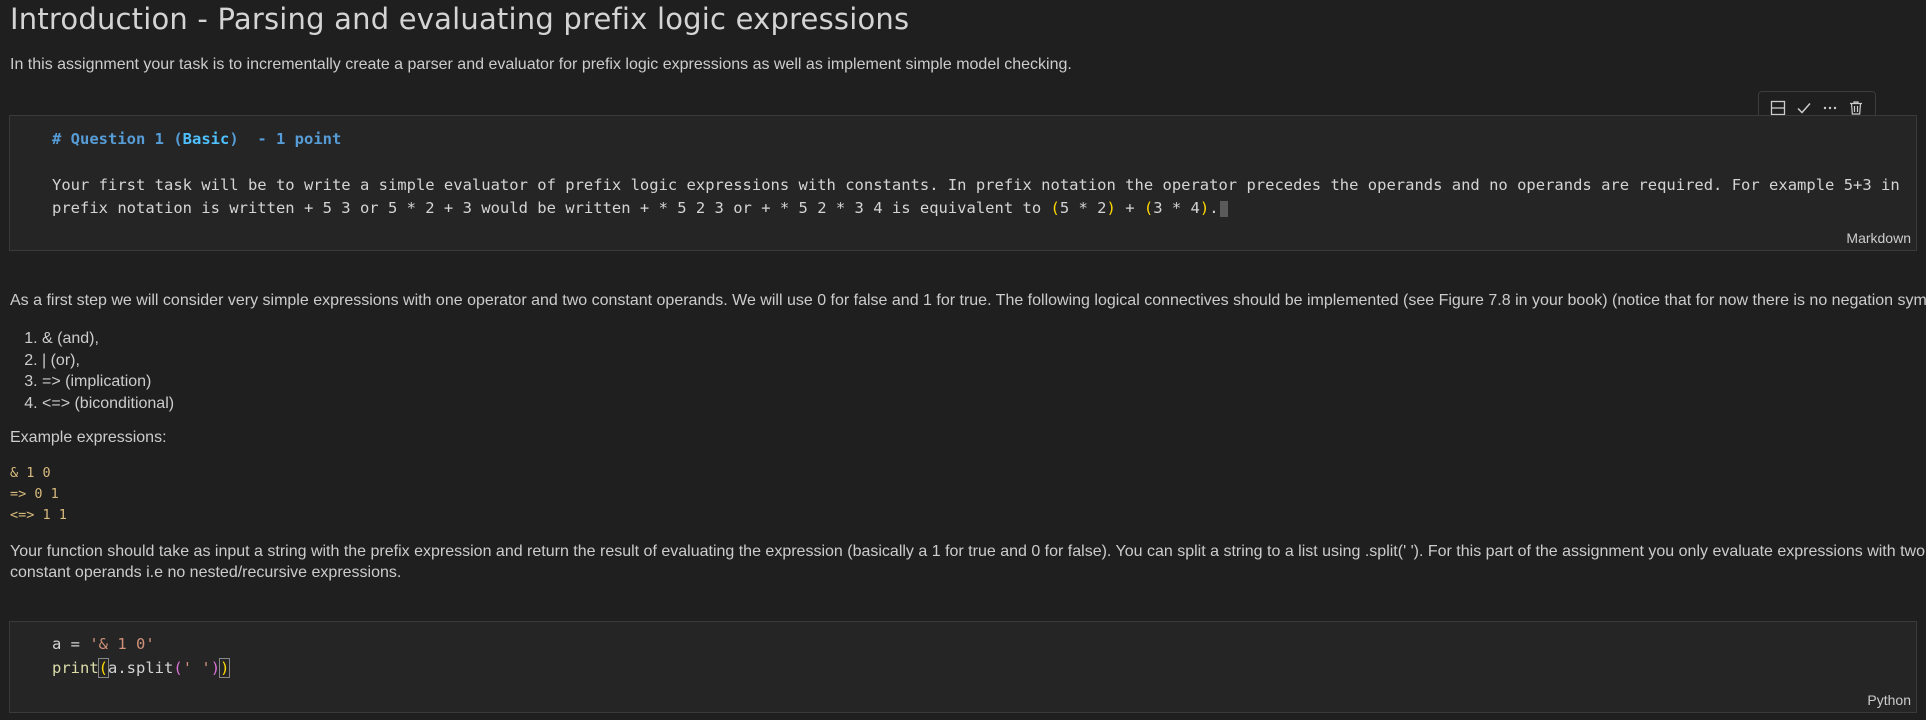 This screenshot has width=1926, height=720. Describe the element at coordinates (30, 473) in the screenshot. I see `example-expression: & 1 0` at that location.